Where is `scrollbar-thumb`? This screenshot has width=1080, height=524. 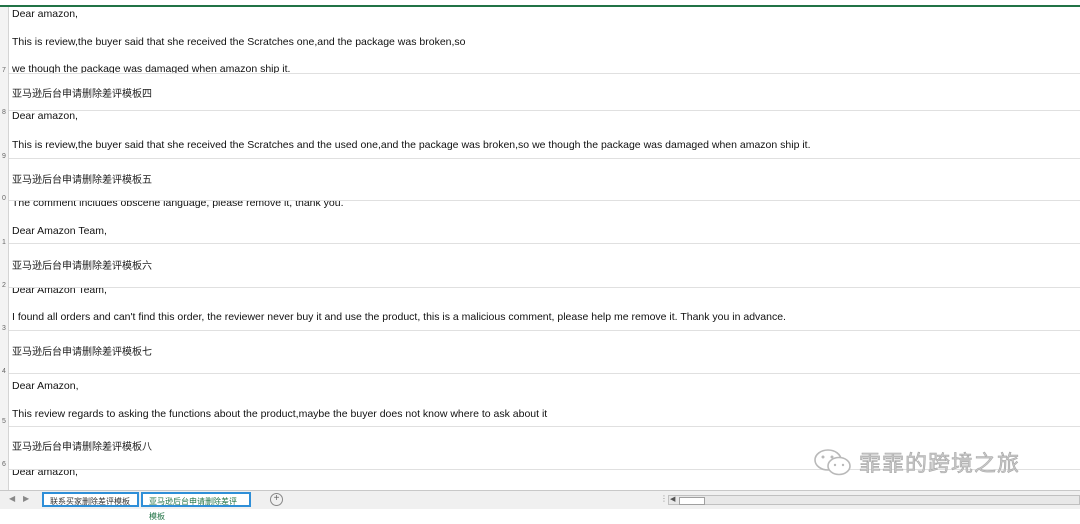 scrollbar-thumb is located at coordinates (692, 501).